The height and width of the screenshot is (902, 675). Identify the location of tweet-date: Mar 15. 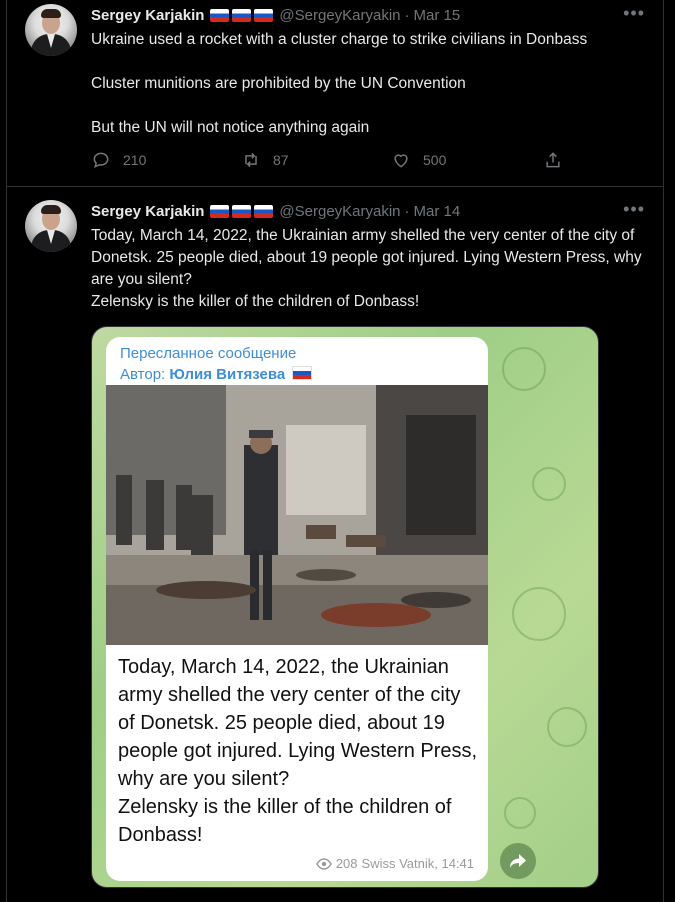
(437, 15).